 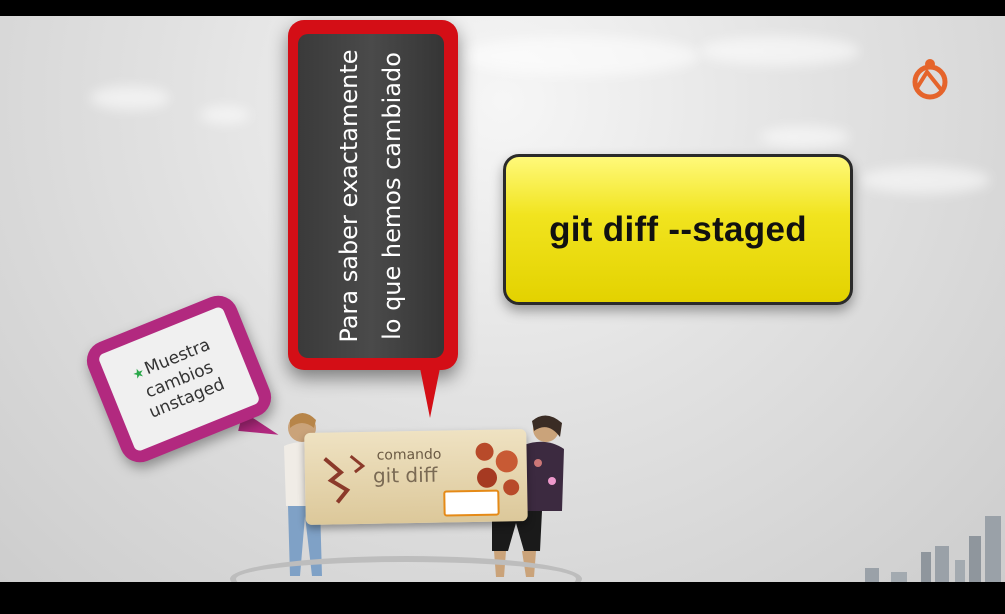 I want to click on poster-banner: comando git diff, so click(x=416, y=477).